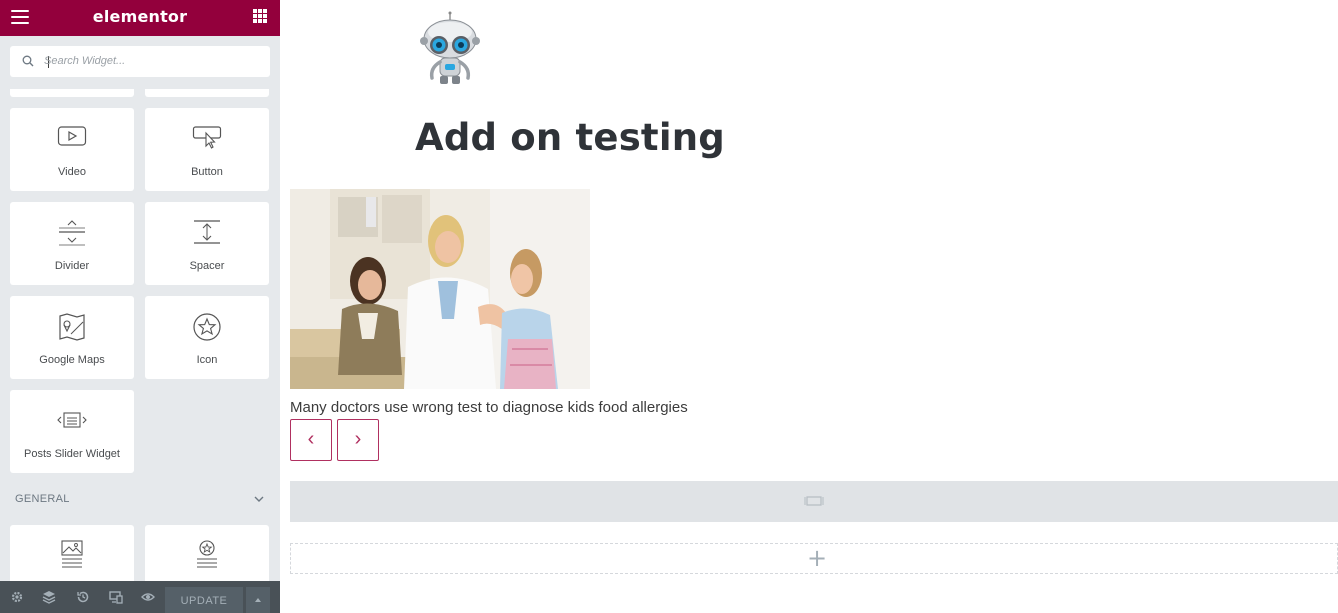 The image size is (1338, 613). What do you see at coordinates (207, 327) in the screenshot?
I see `star-circle-icon` at bounding box center [207, 327].